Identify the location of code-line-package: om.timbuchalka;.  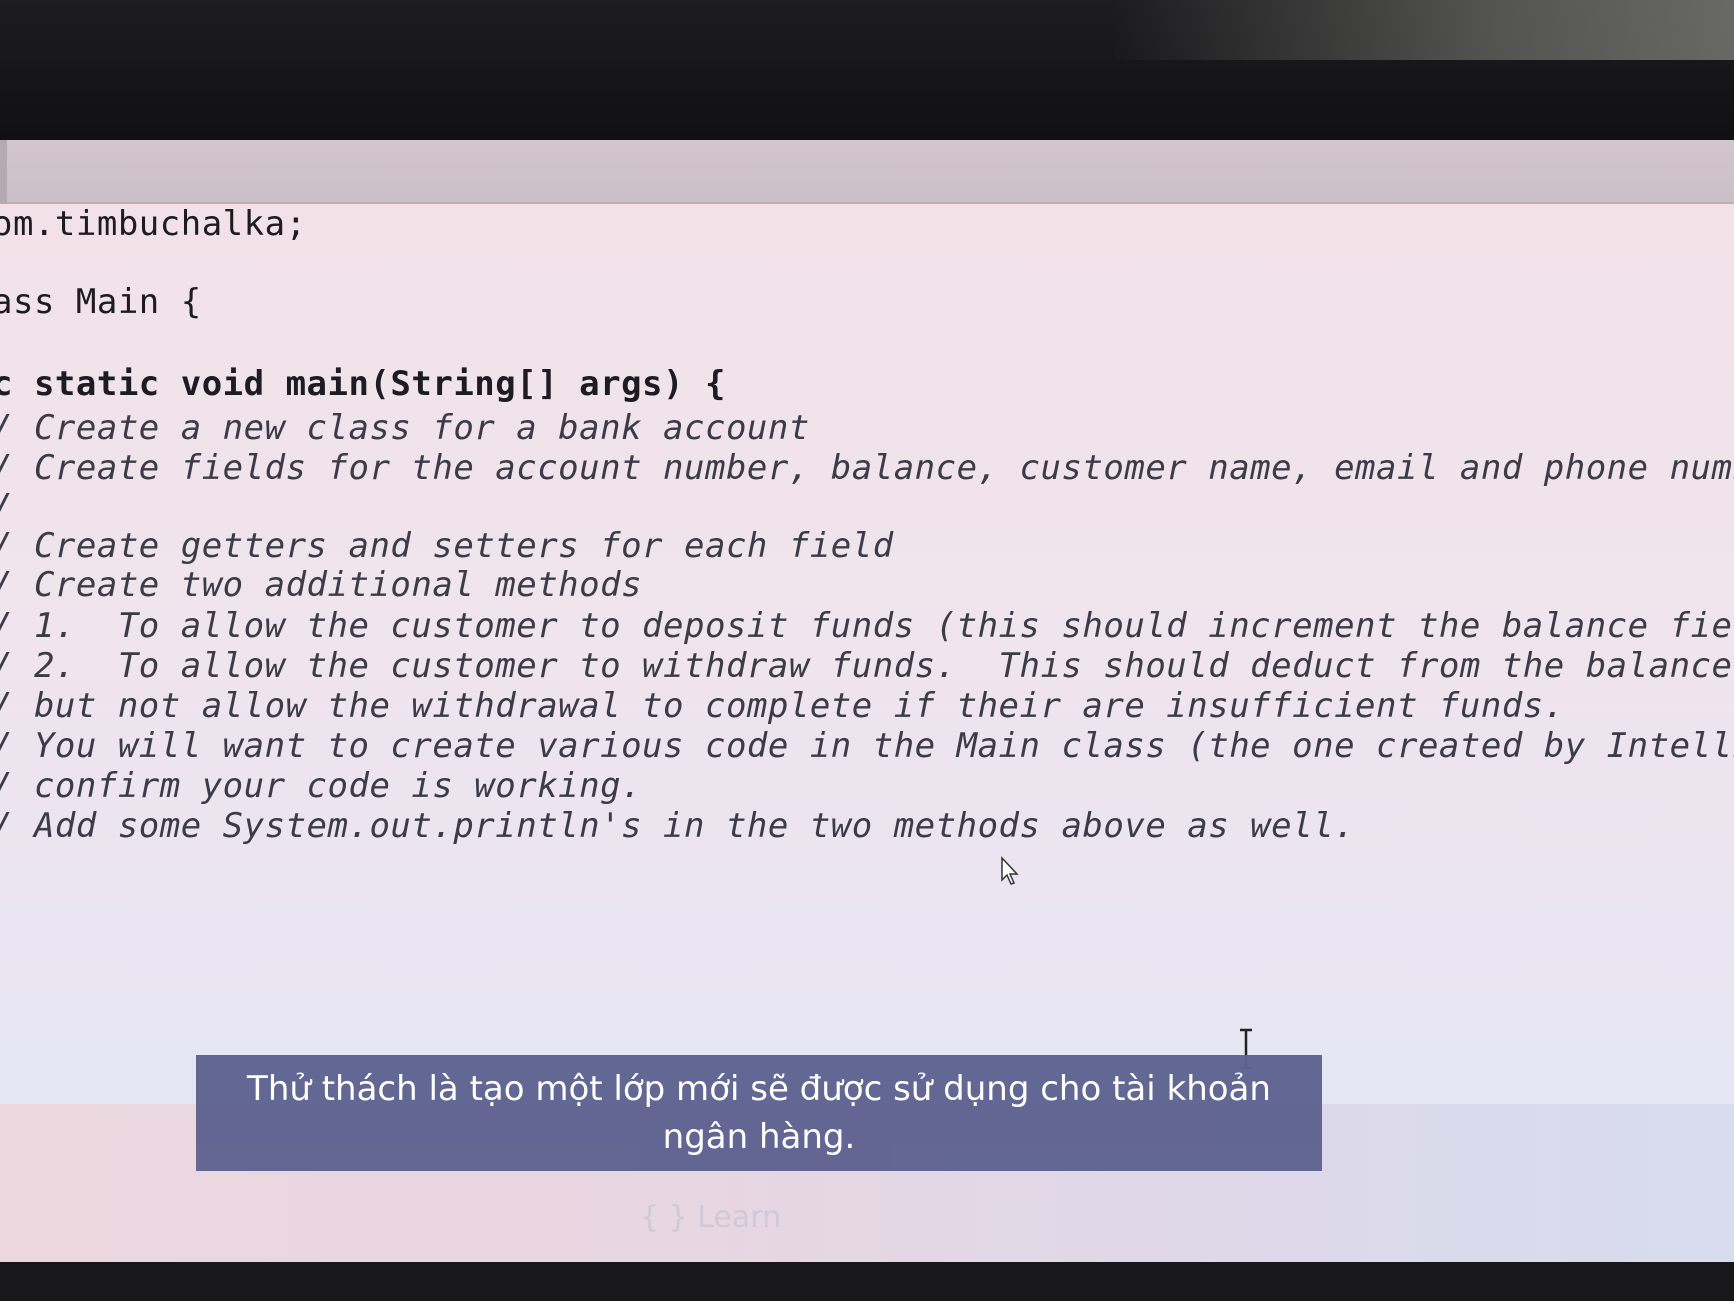
(153, 224).